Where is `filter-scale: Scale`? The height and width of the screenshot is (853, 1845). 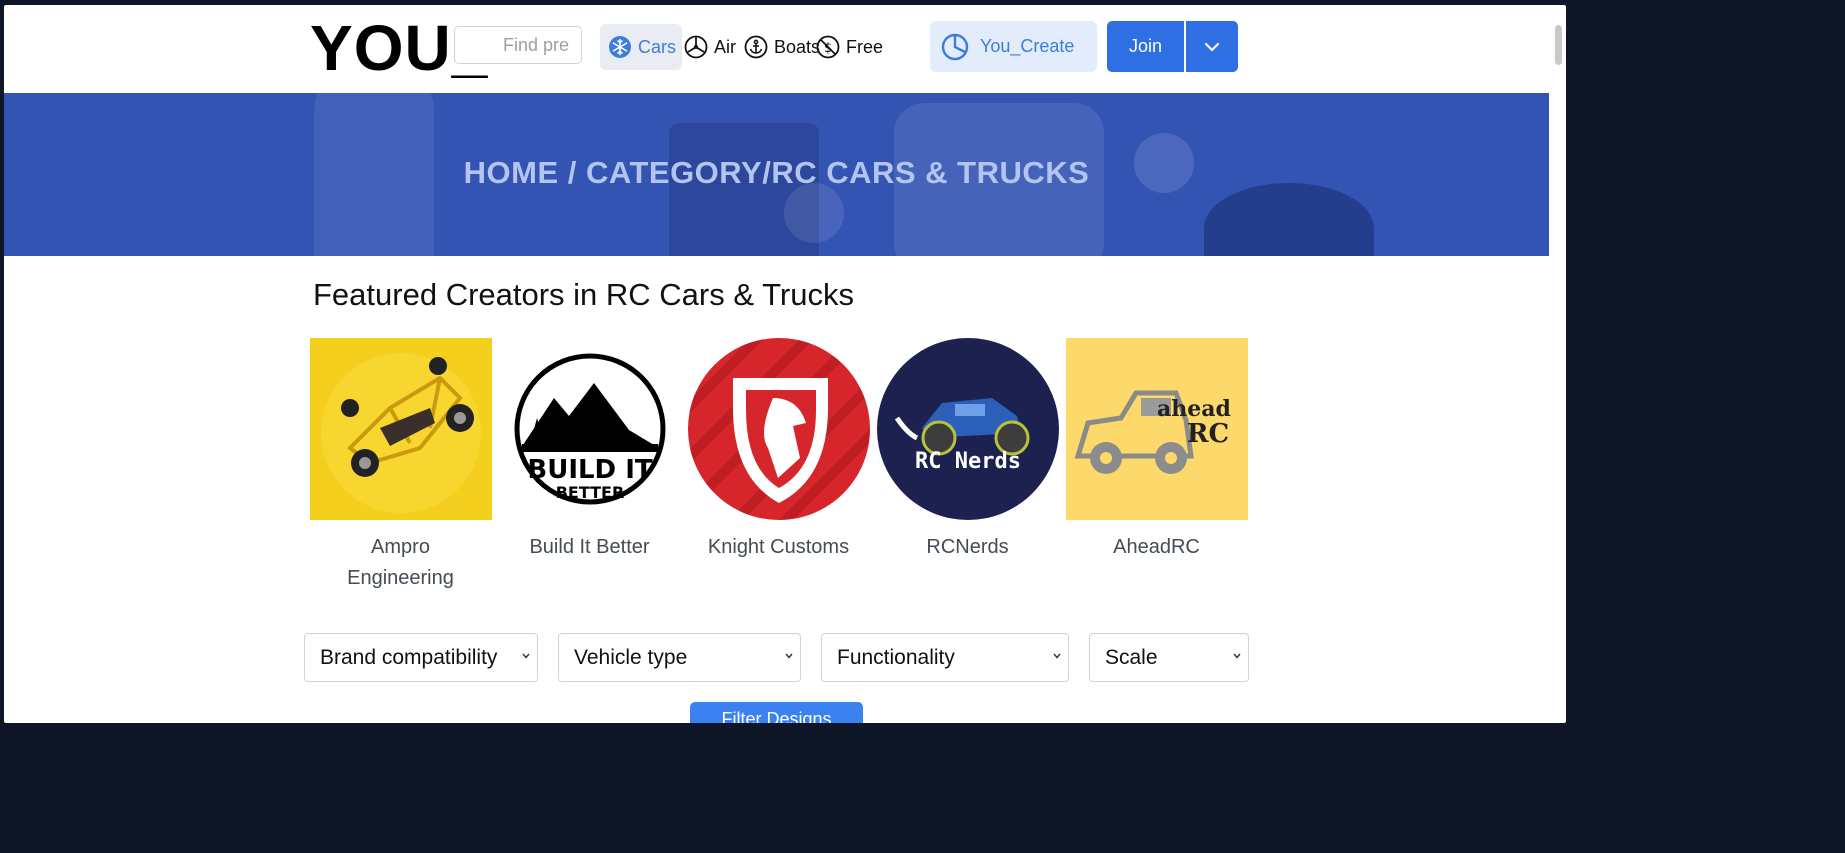
filter-scale: Scale is located at coordinates (1169, 657).